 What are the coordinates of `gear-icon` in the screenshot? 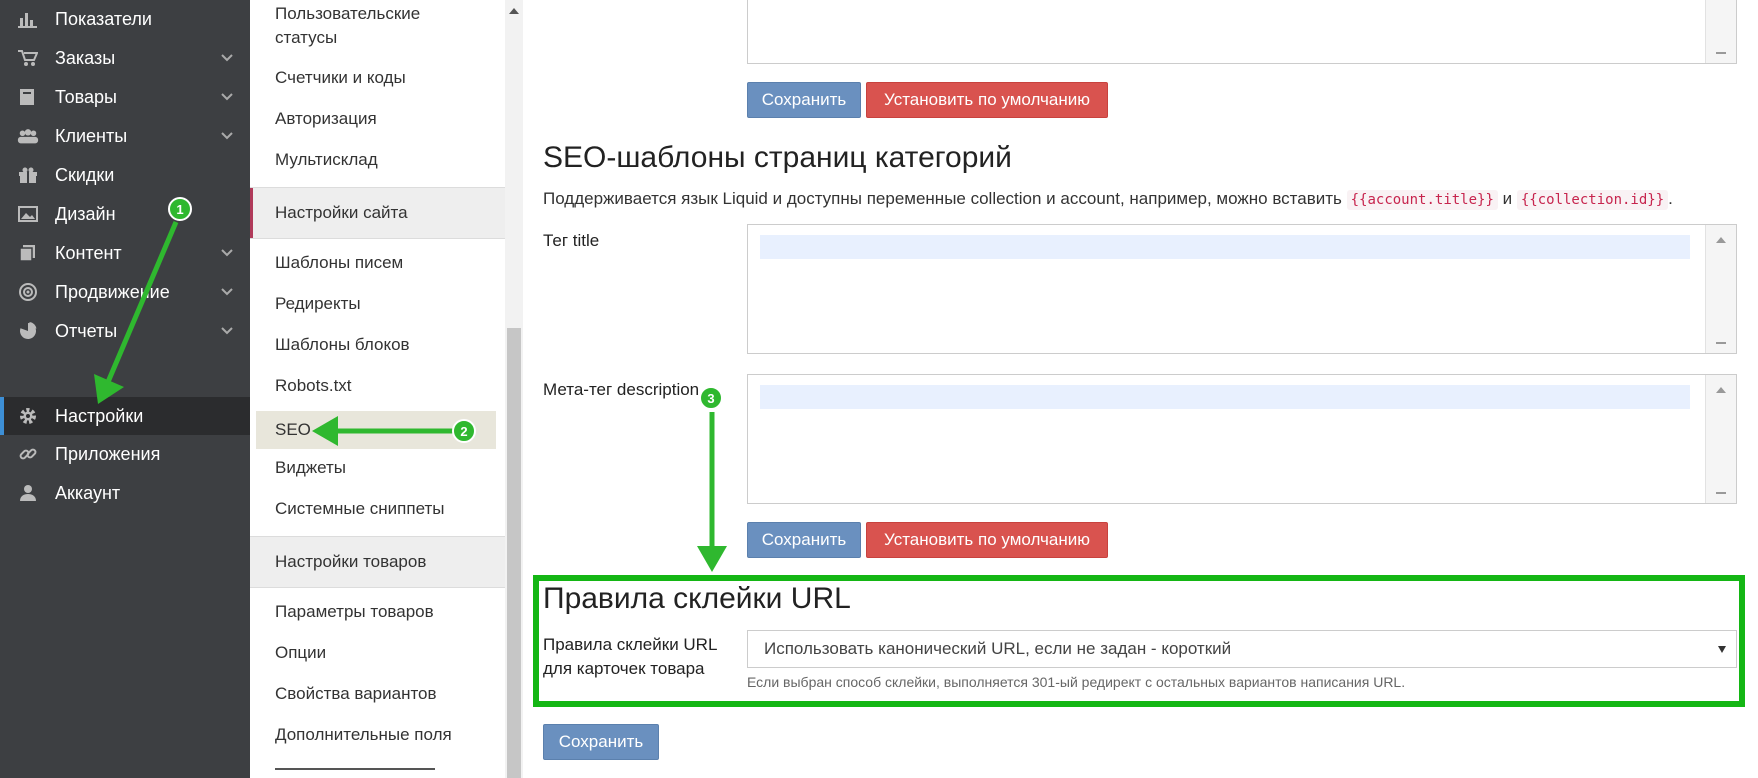 It's located at (28, 416).